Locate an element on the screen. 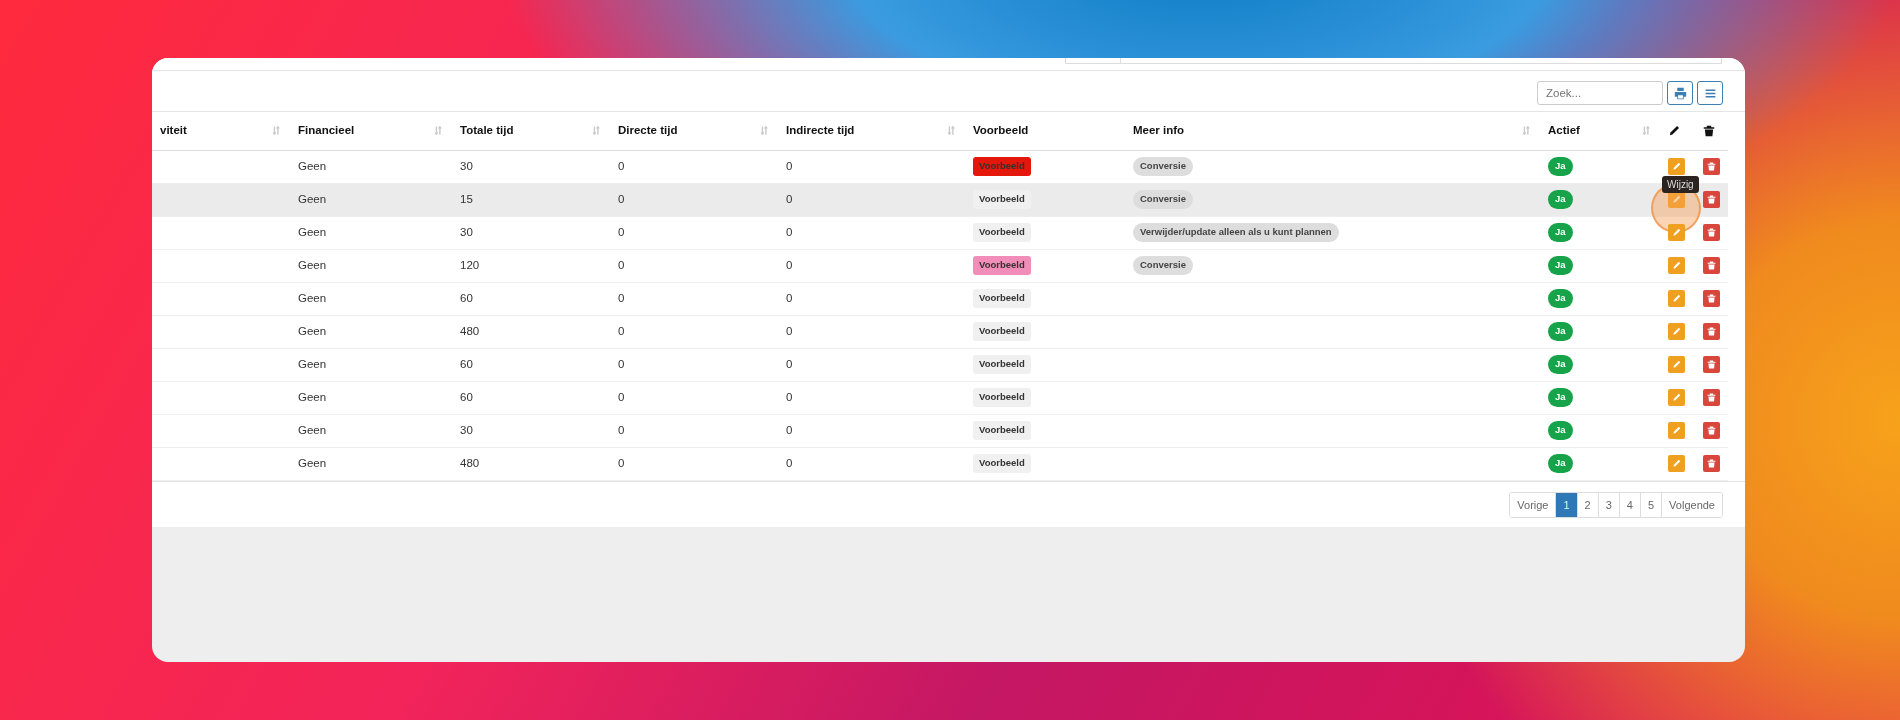 The width and height of the screenshot is (1900, 720). menu-icon is located at coordinates (1710, 93).